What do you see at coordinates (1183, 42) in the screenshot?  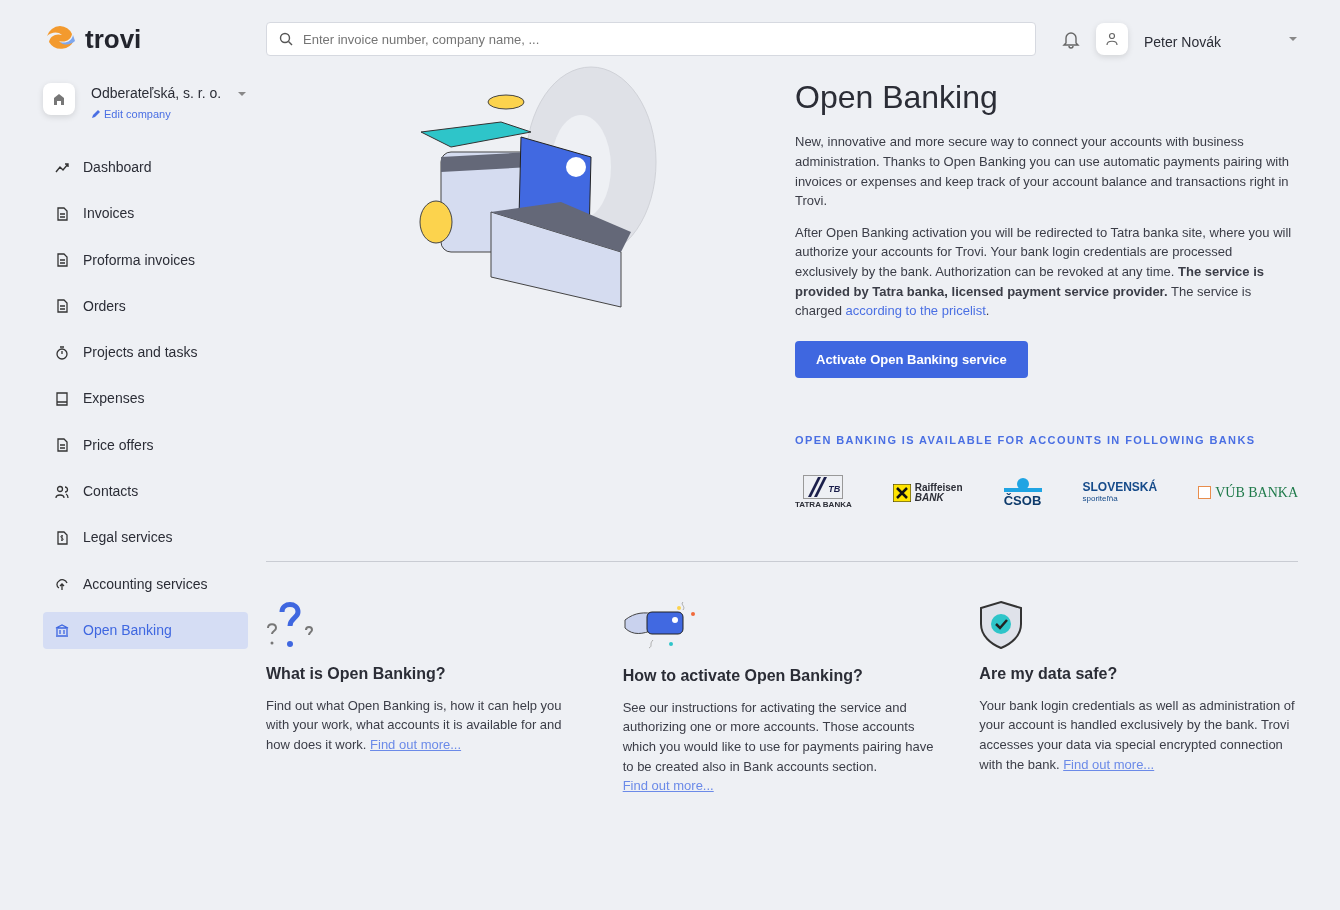 I see `user-name: Peter Novák` at bounding box center [1183, 42].